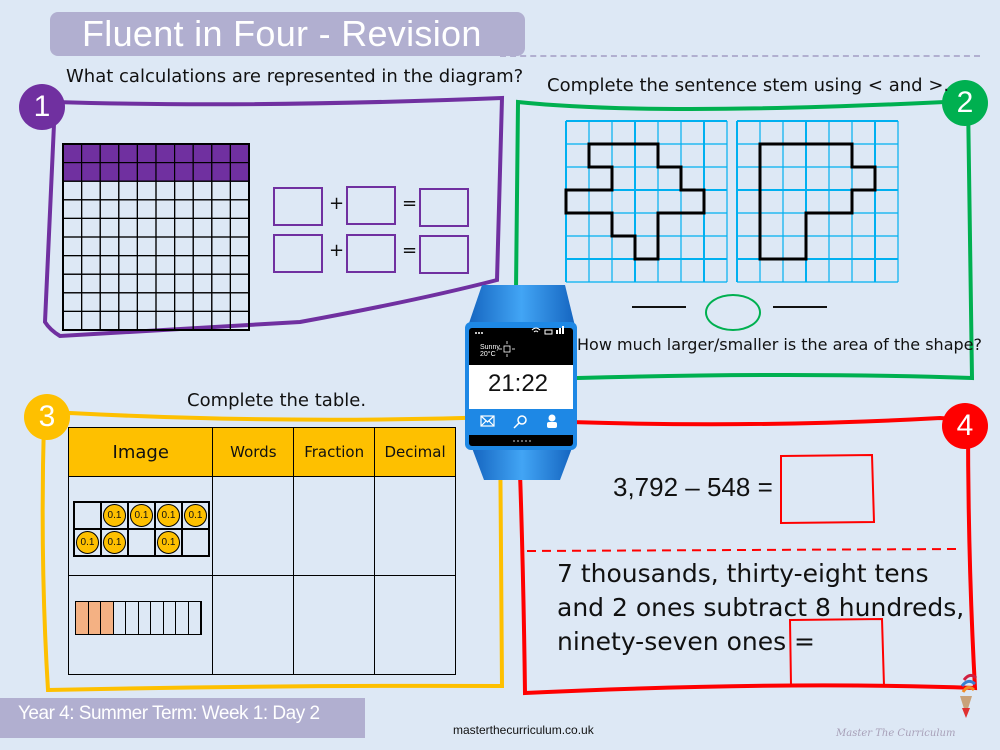  Describe the element at coordinates (969, 695) in the screenshot. I see `pencil-logo-icon` at that location.